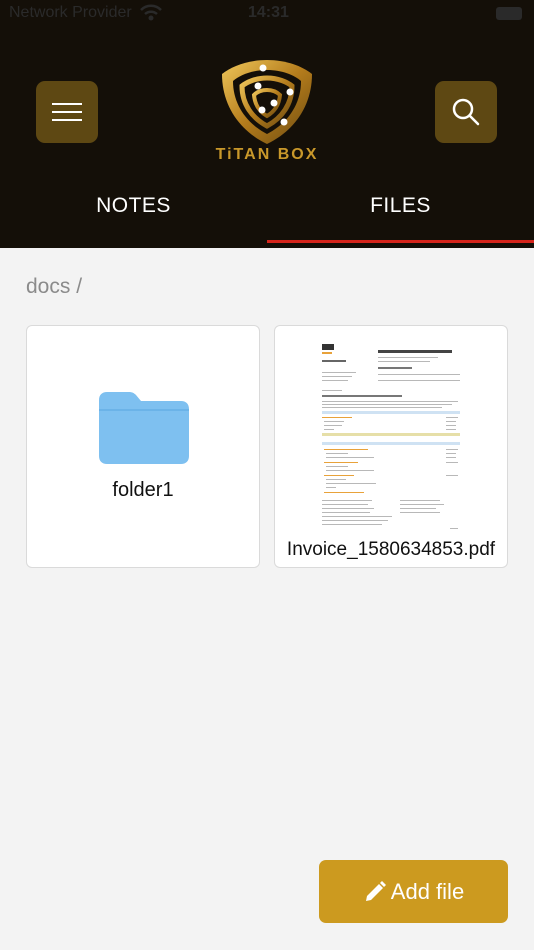  I want to click on wifi-icon, so click(151, 12).